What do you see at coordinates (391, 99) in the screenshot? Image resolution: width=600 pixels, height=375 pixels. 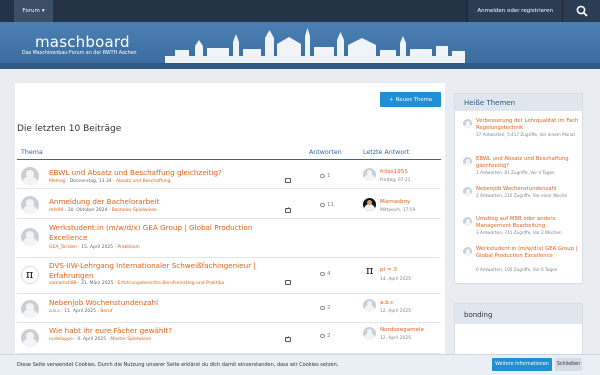 I see `plus-icon: +` at bounding box center [391, 99].